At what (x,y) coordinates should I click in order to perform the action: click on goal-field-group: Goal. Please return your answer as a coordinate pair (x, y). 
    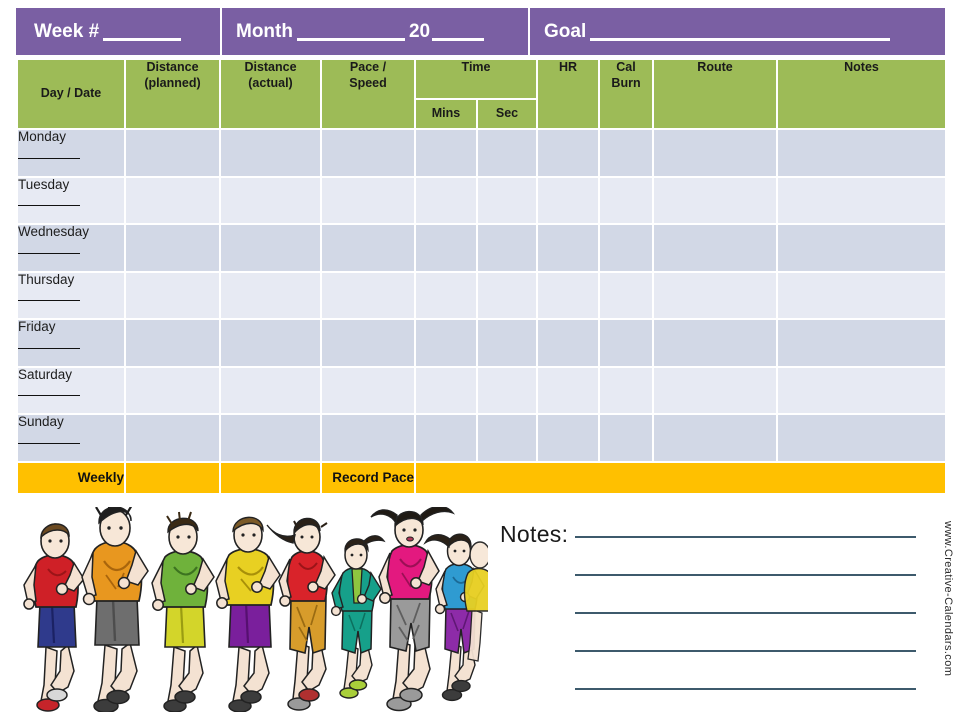
    Looking at the image, I should click on (736, 31).